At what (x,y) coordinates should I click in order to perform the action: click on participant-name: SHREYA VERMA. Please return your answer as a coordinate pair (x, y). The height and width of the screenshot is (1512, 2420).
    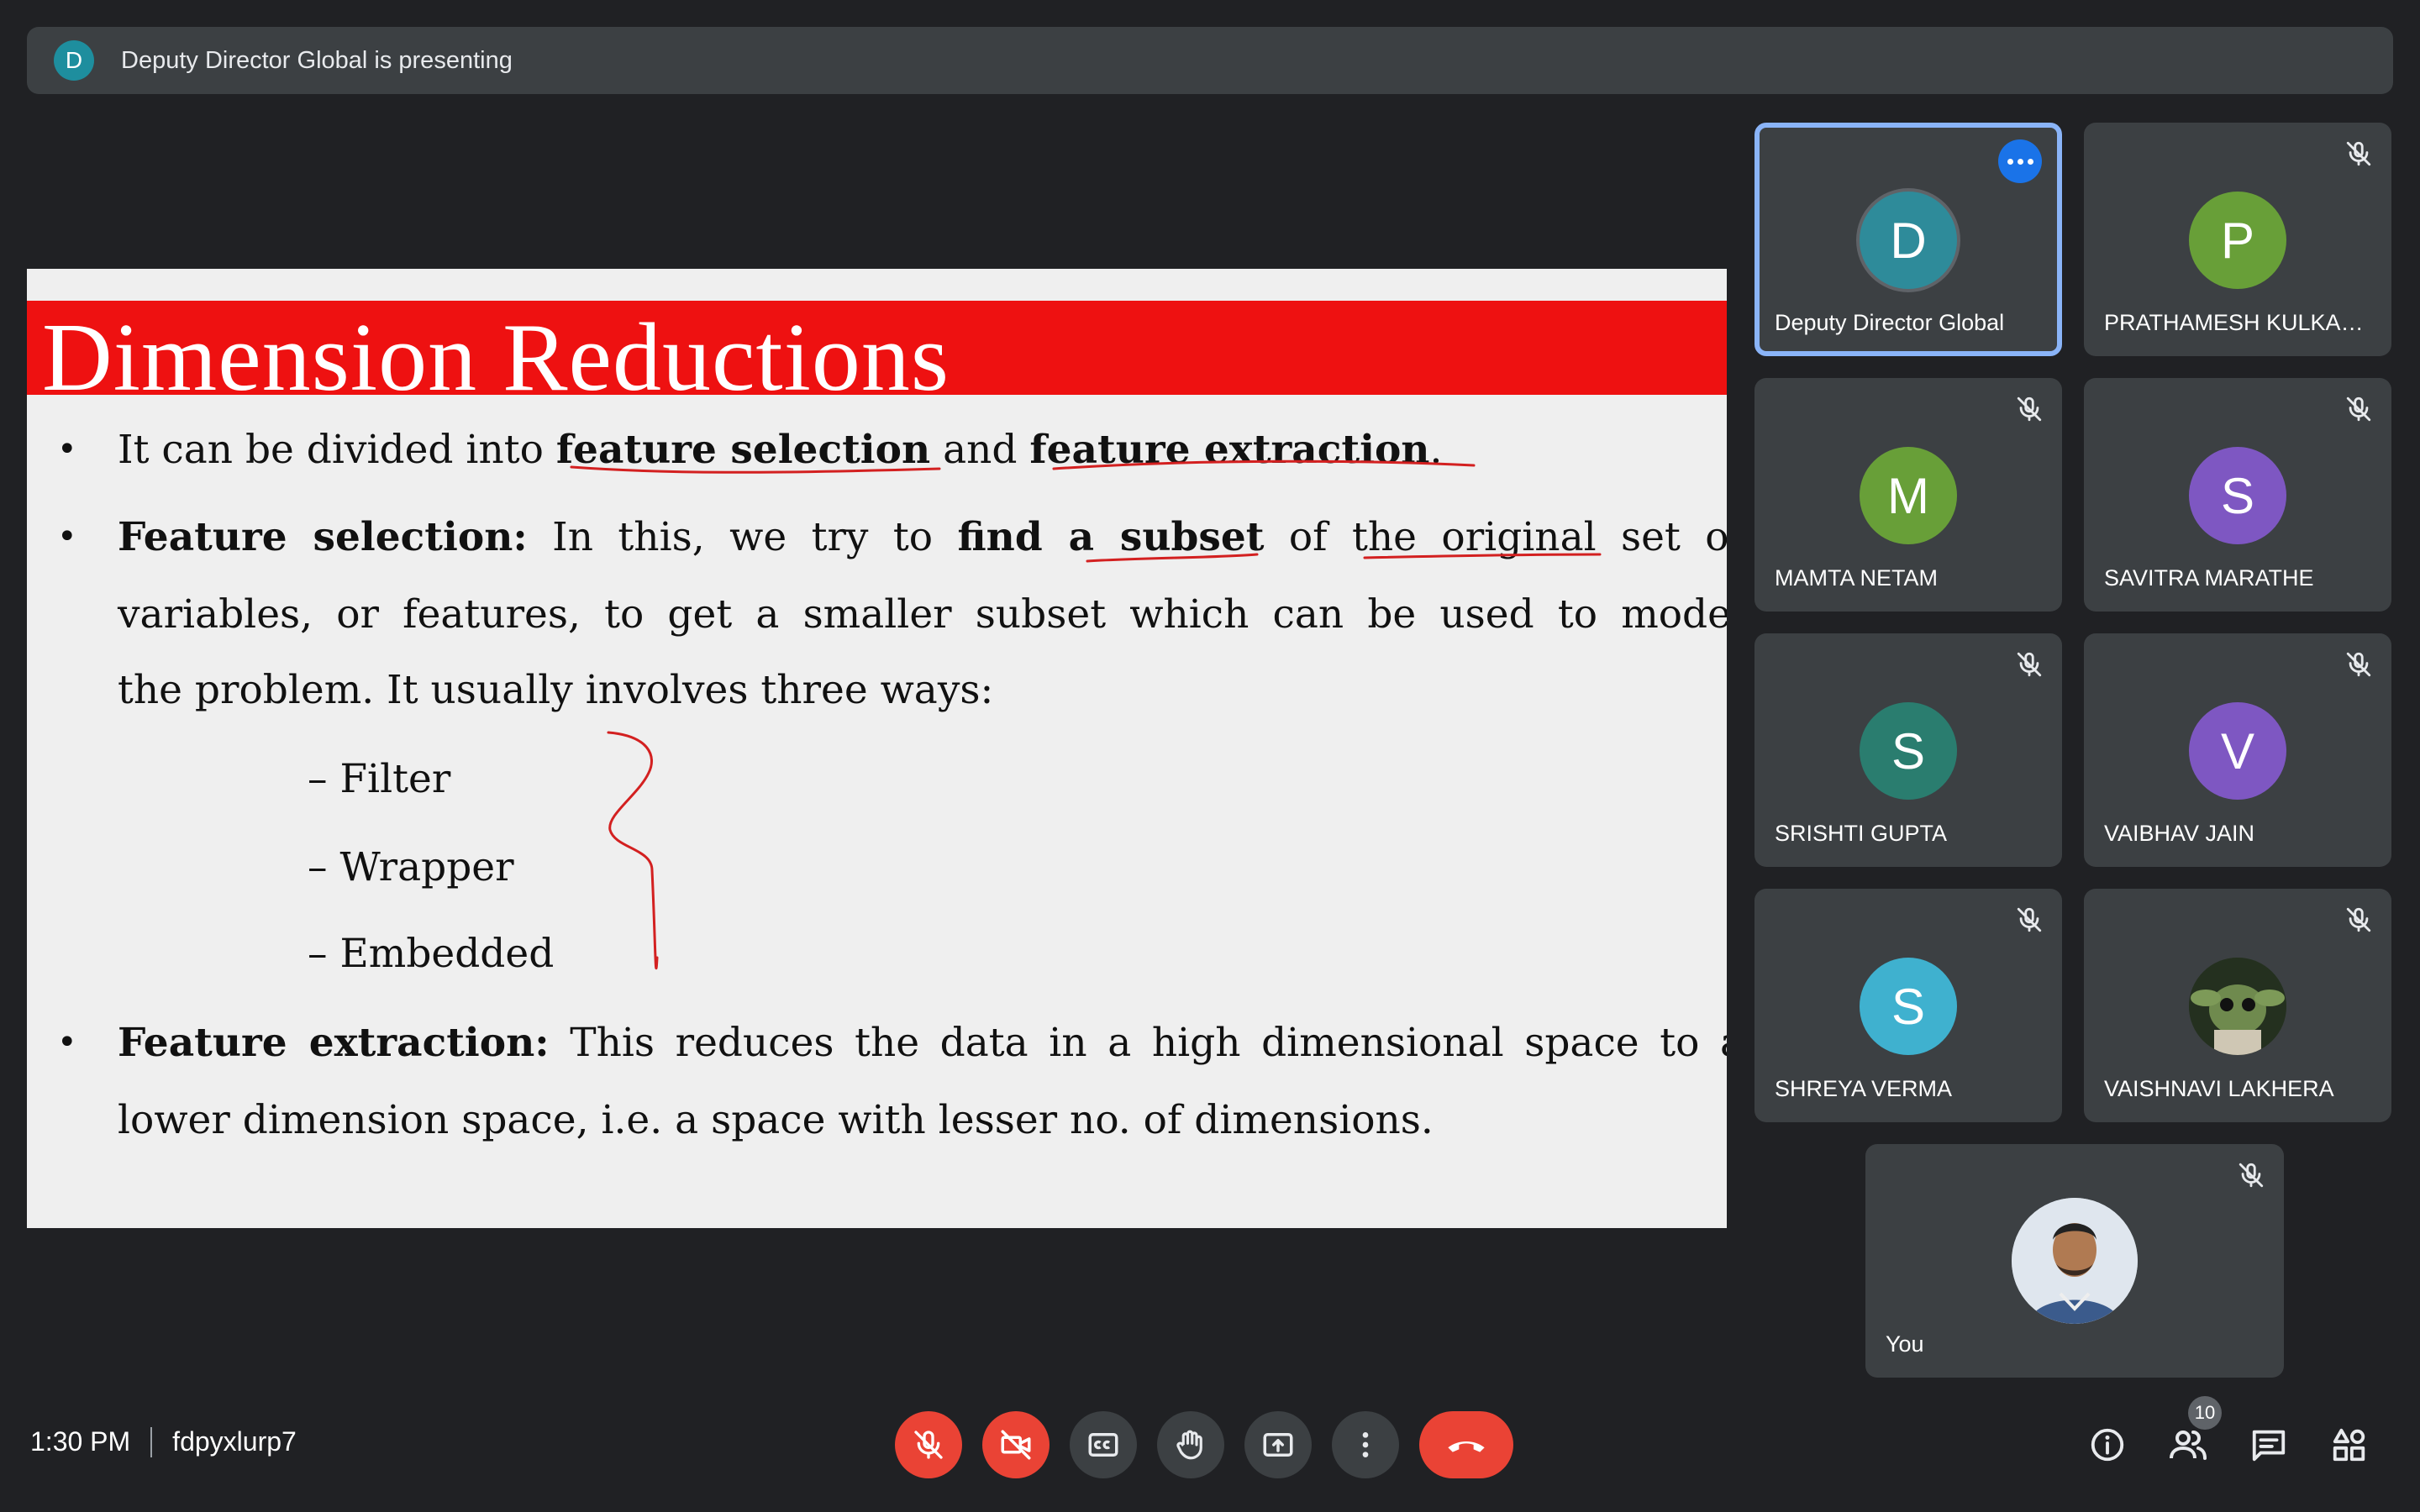
    Looking at the image, I should click on (1864, 1088).